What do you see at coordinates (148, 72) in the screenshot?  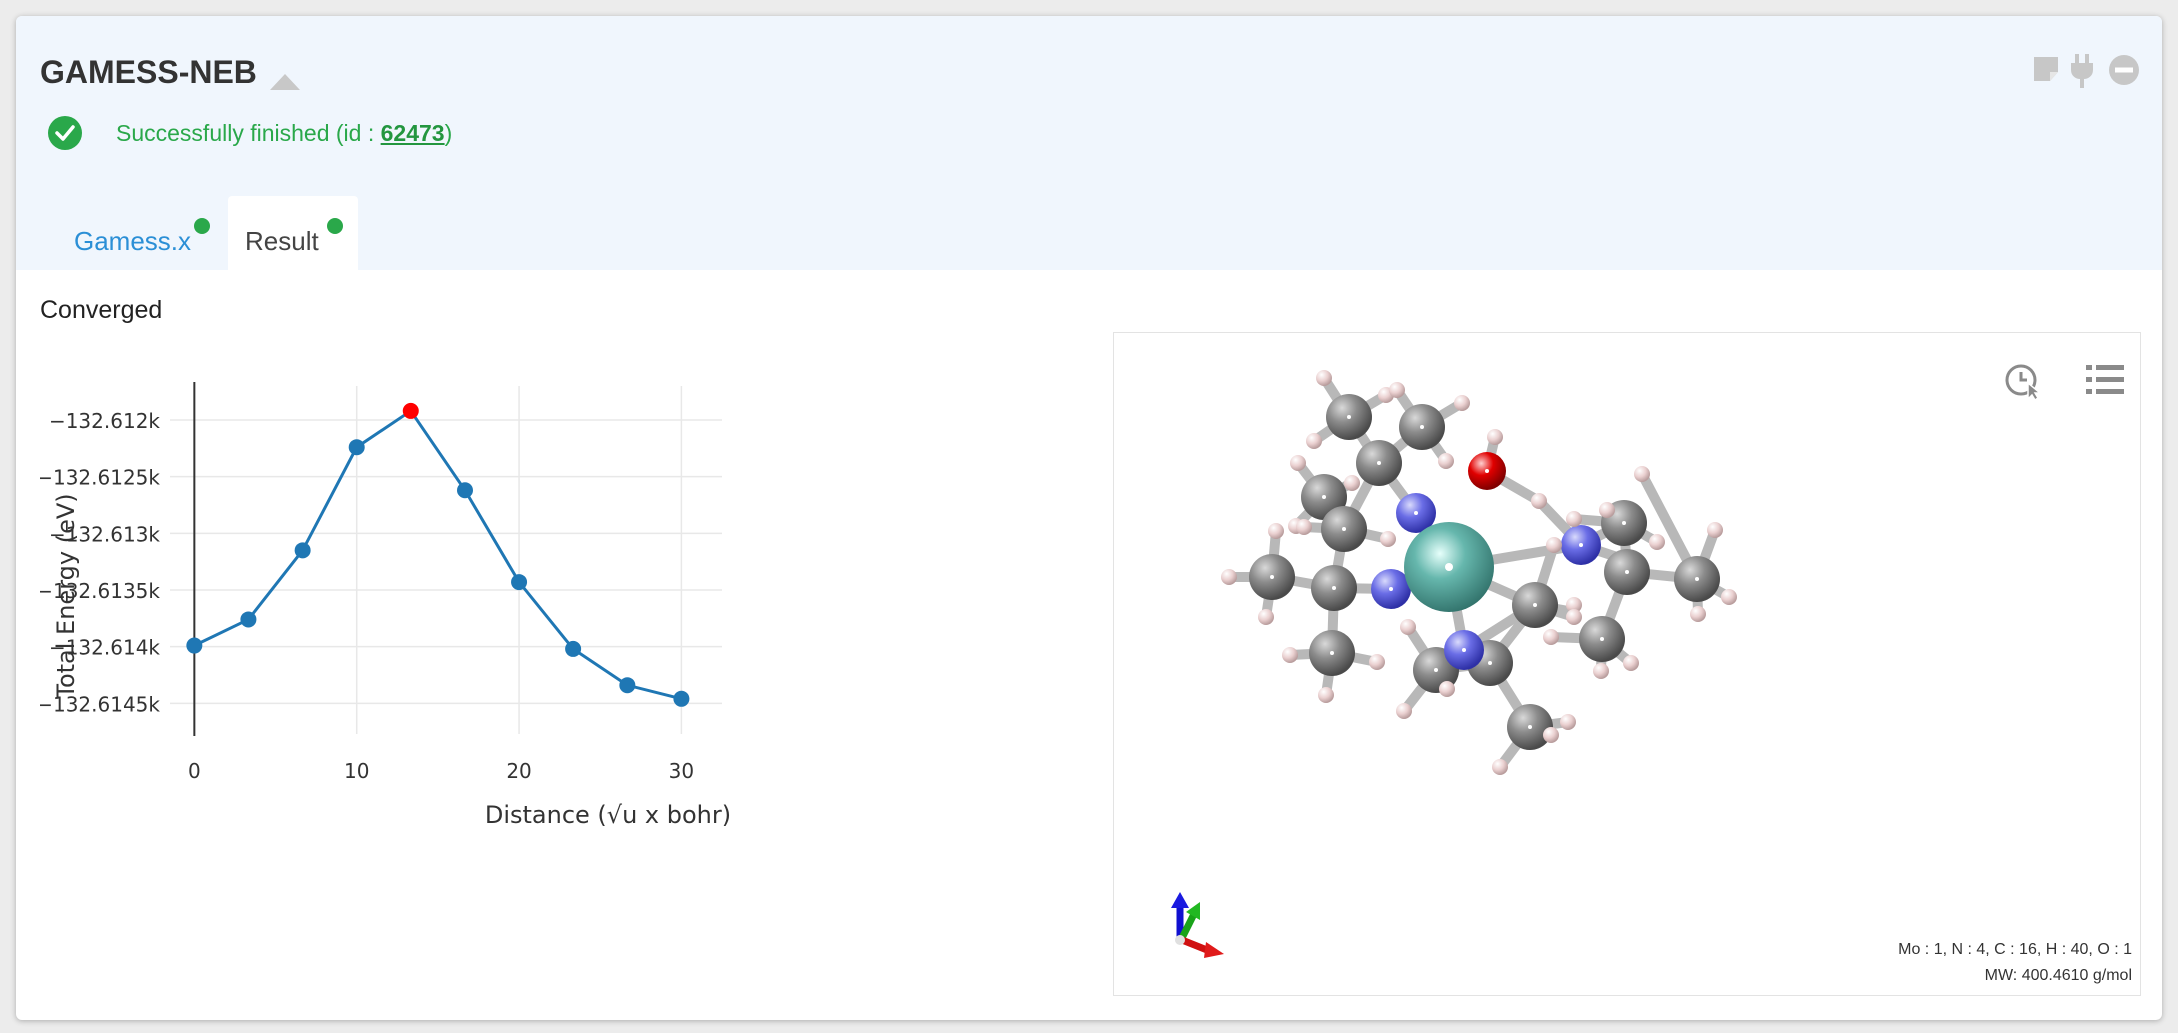 I see `panel-title: GAMESS-NEB` at bounding box center [148, 72].